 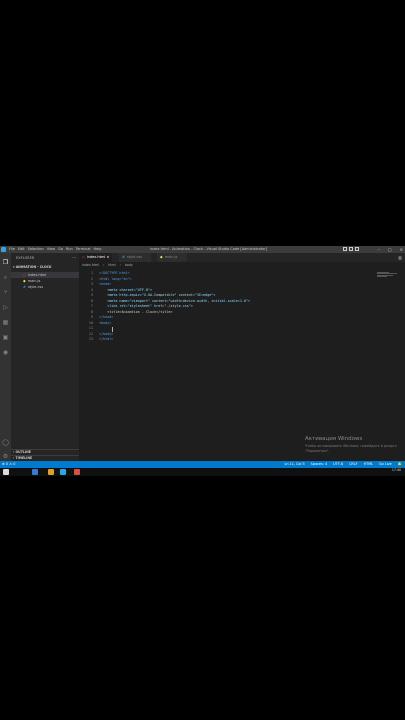 I want to click on editor-tabs: ◇ index.html × # style.css ◆ main.js ▥, so click(x=242, y=257).